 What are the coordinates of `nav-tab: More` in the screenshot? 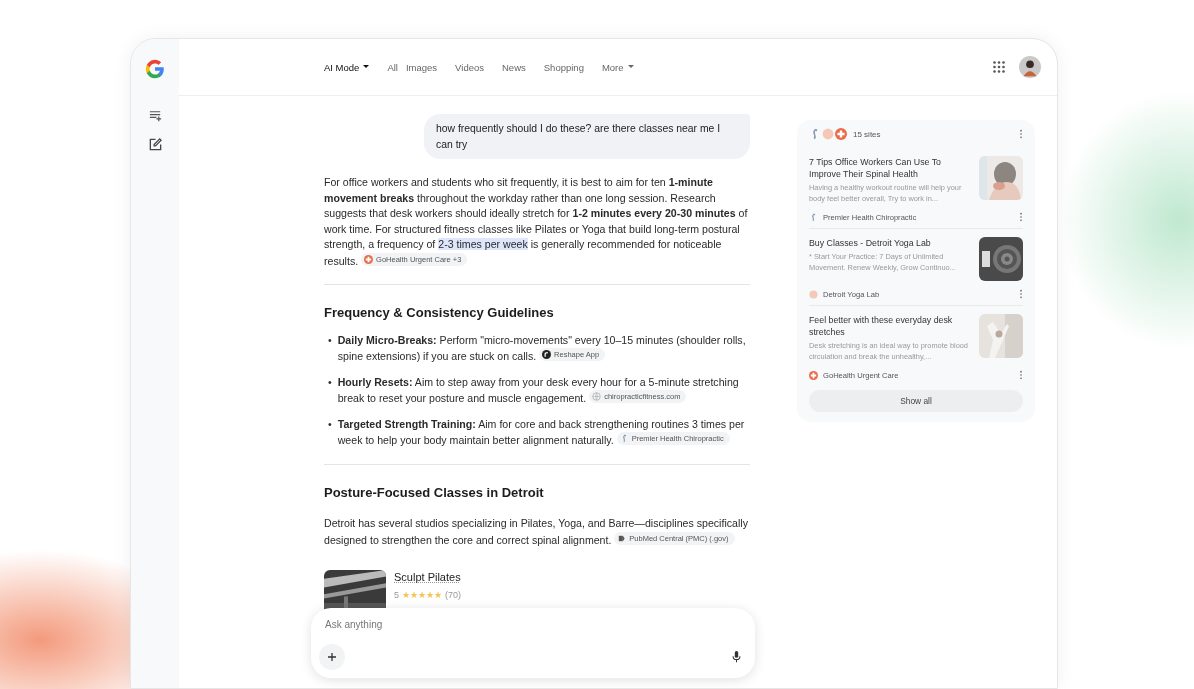 It's located at (617, 67).